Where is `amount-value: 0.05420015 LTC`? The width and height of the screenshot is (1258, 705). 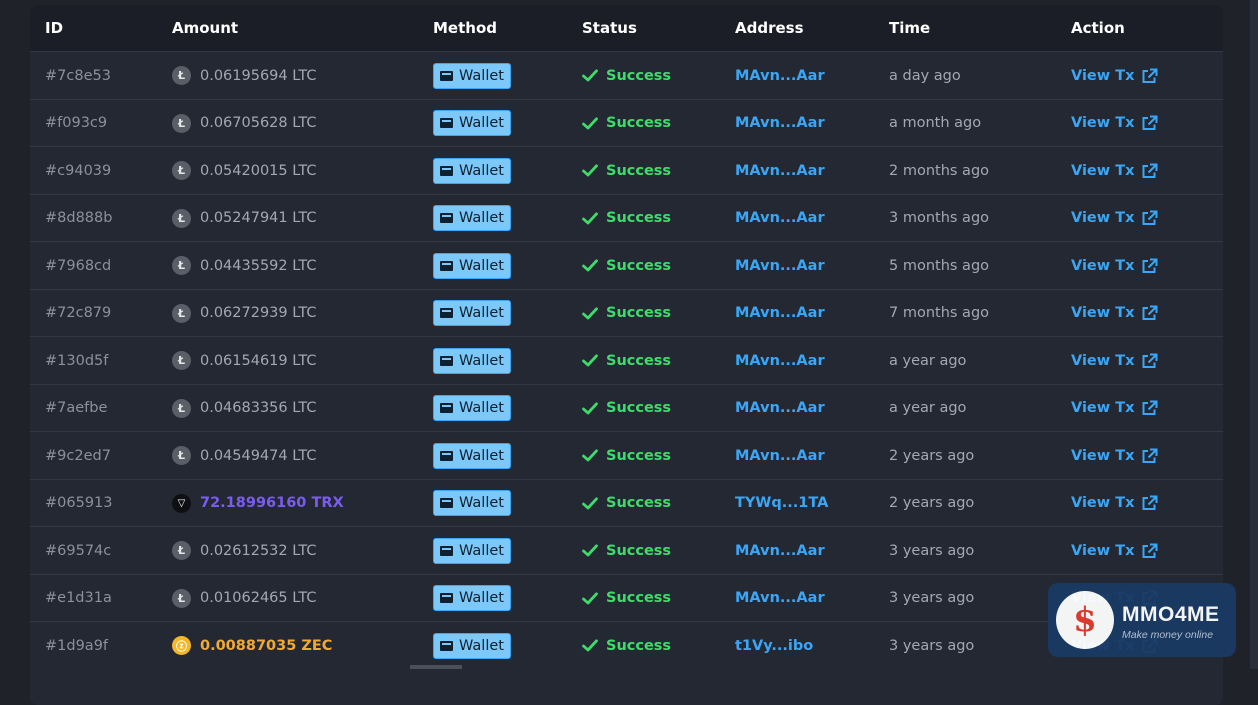
amount-value: 0.05420015 LTC is located at coordinates (258, 170).